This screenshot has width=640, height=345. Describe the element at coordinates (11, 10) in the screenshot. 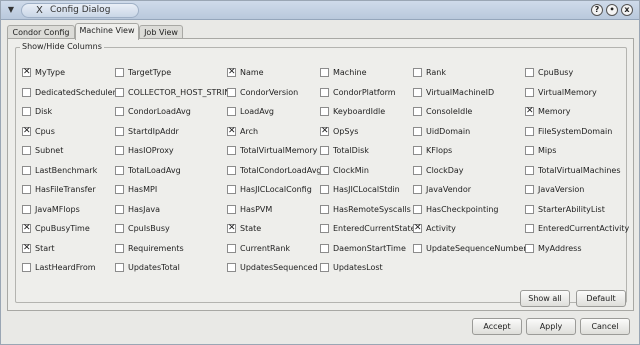

I see `window-menu-icon: ▼` at that location.